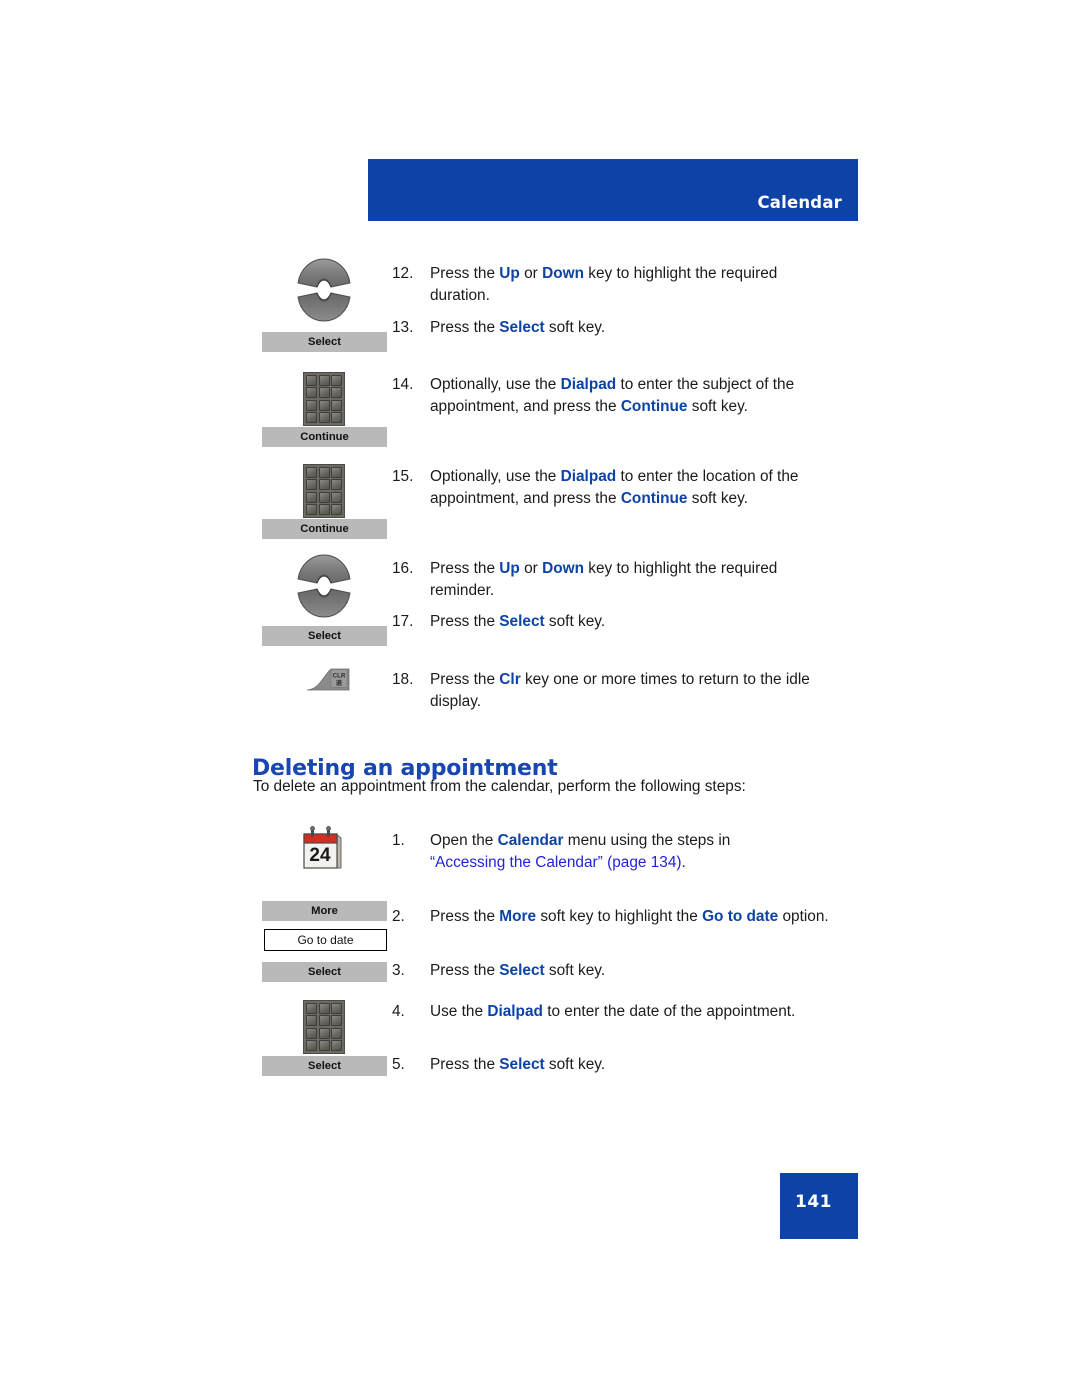 The width and height of the screenshot is (1080, 1397). I want to click on softkey-more: More, so click(324, 911).